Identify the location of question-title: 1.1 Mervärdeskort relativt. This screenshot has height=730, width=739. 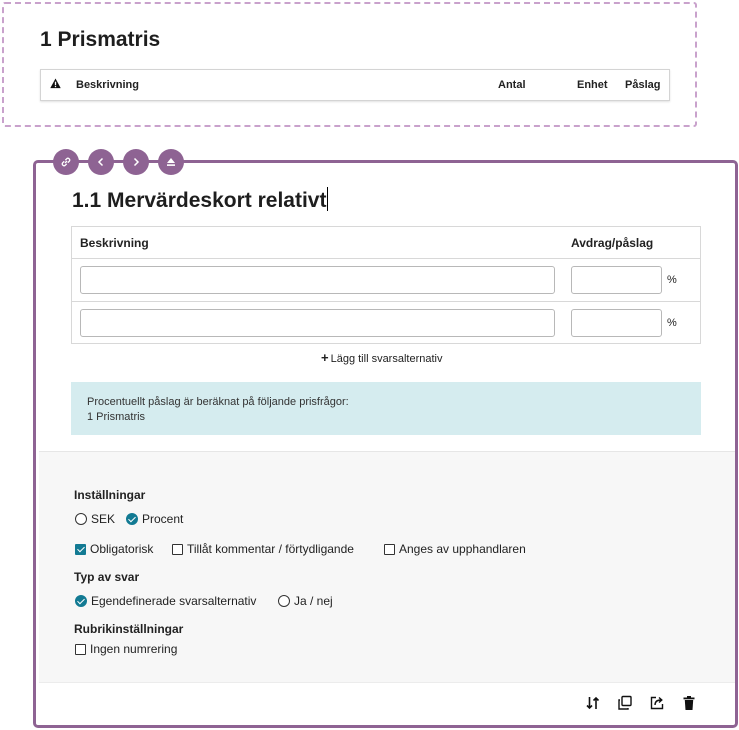
(200, 200).